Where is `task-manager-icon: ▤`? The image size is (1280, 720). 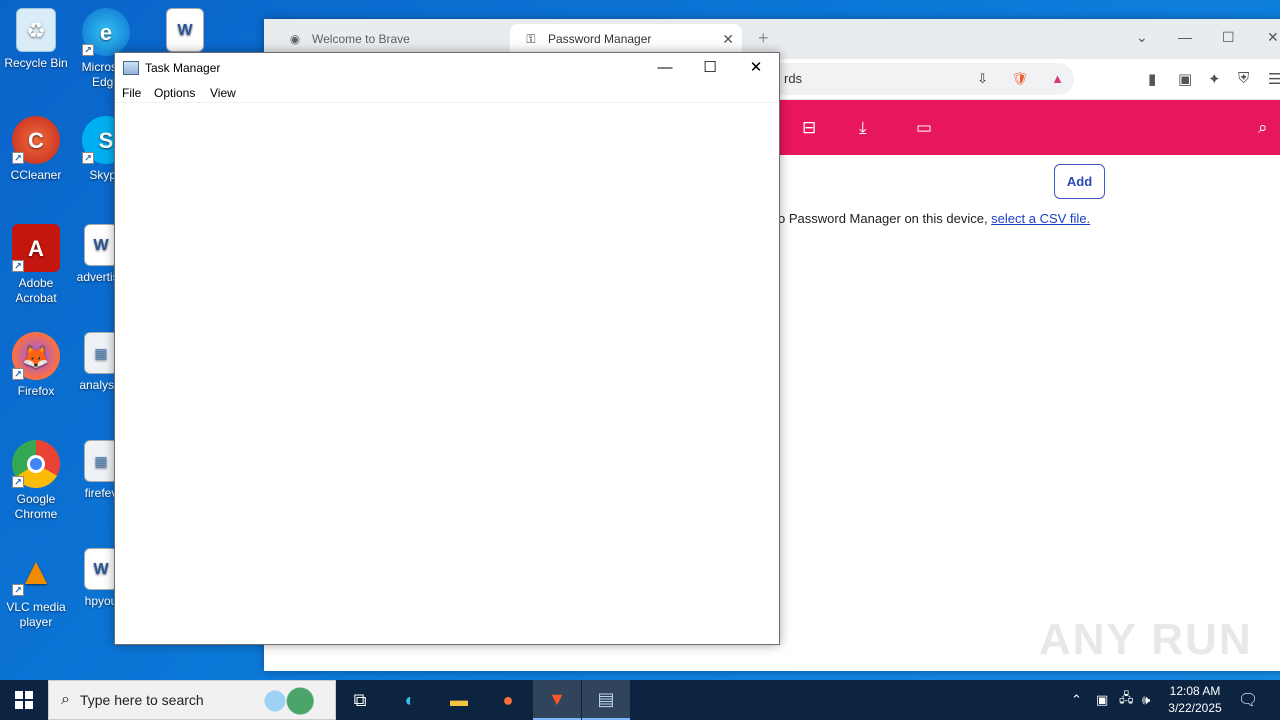
task-manager-icon: ▤ is located at coordinates (606, 698).